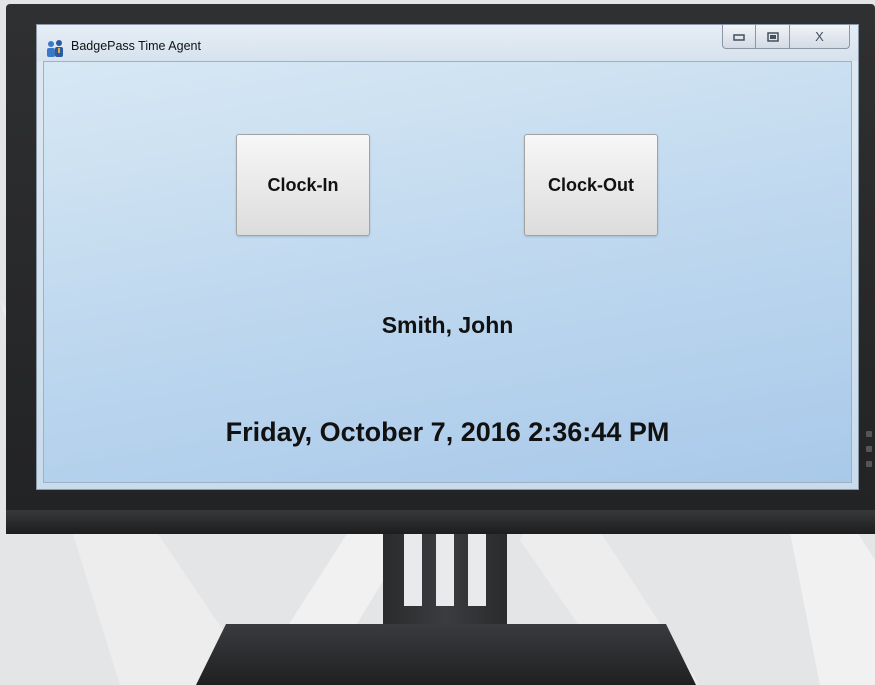  I want to click on employee-name: Smith, John, so click(447, 325).